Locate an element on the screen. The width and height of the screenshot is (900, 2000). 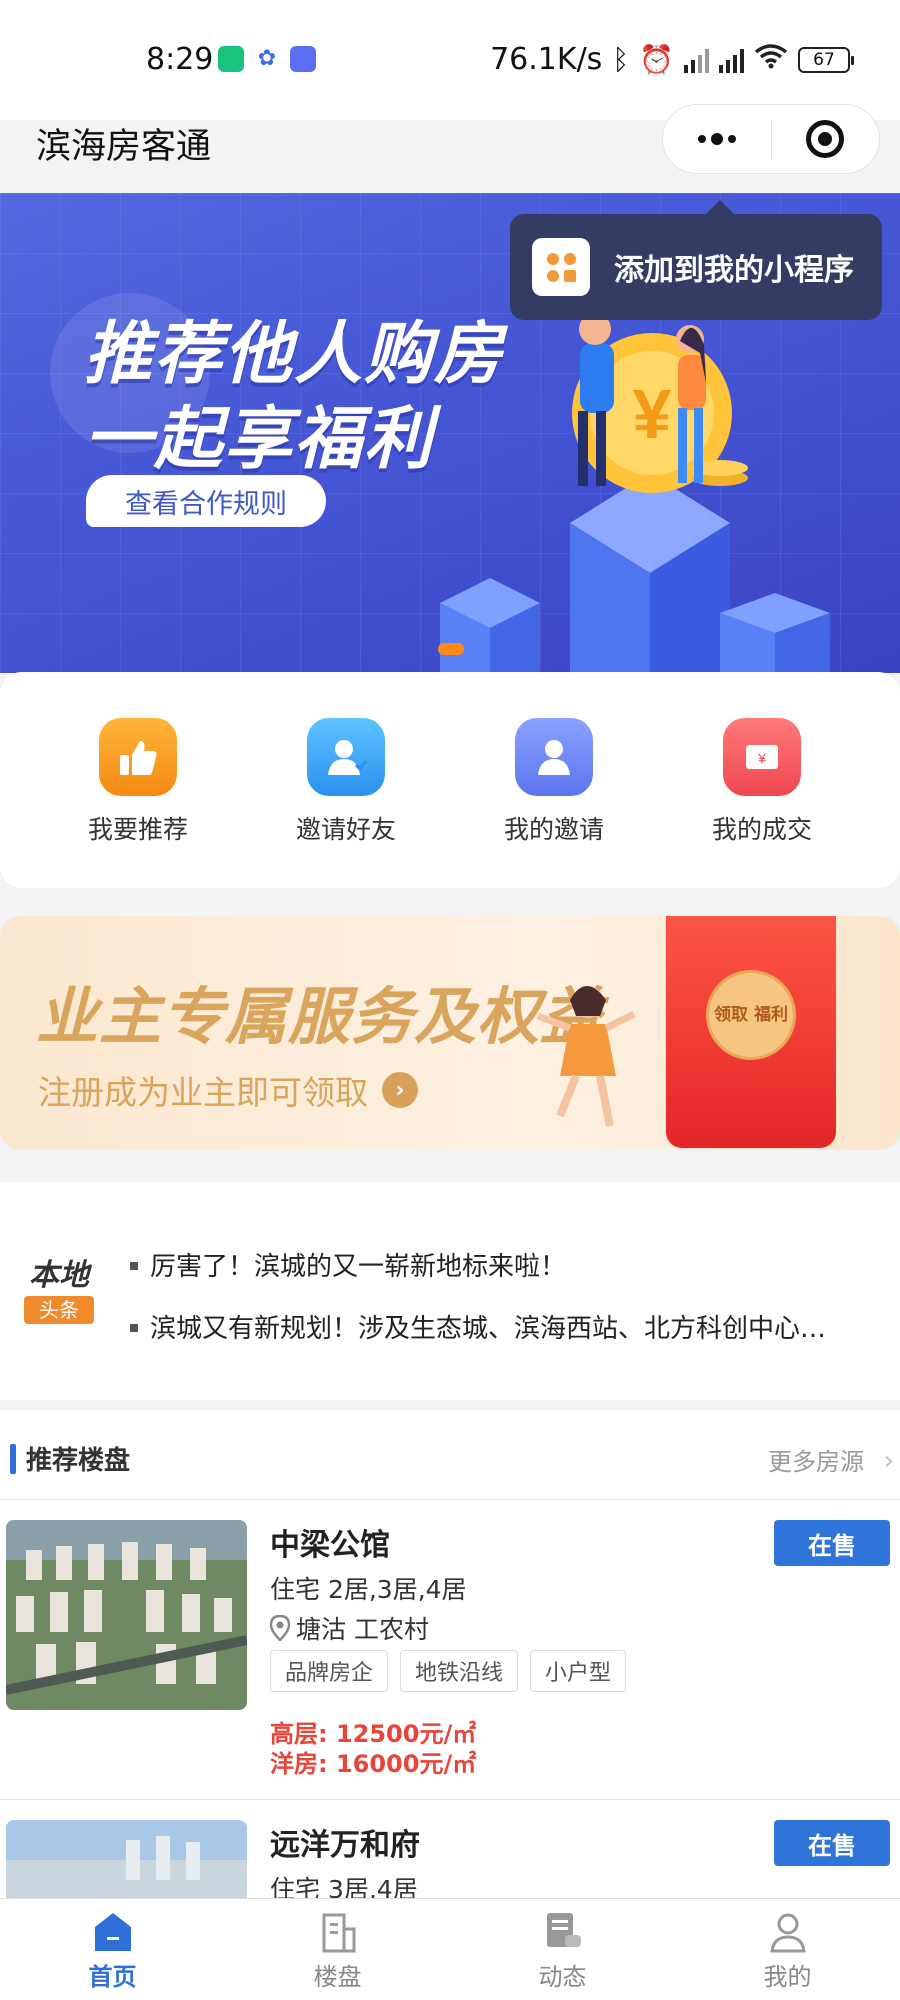
property-tag: 地铁沿线 is located at coordinates (459, 1671).